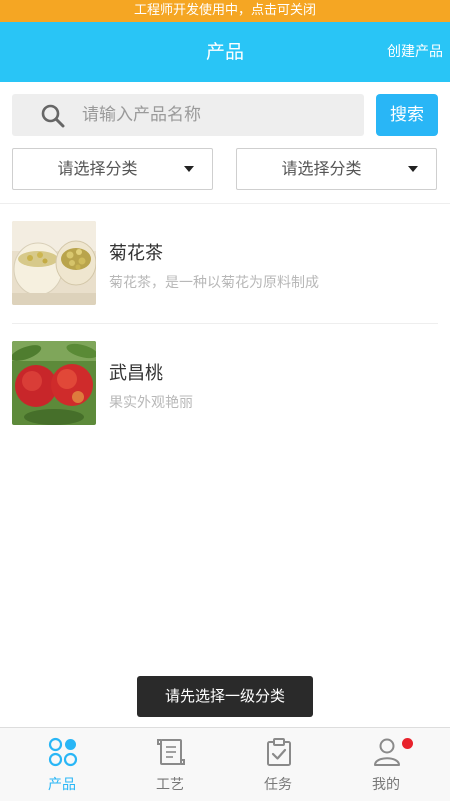 This screenshot has width=450, height=801. What do you see at coordinates (386, 785) in the screenshot?
I see `tab-label: 我的` at bounding box center [386, 785].